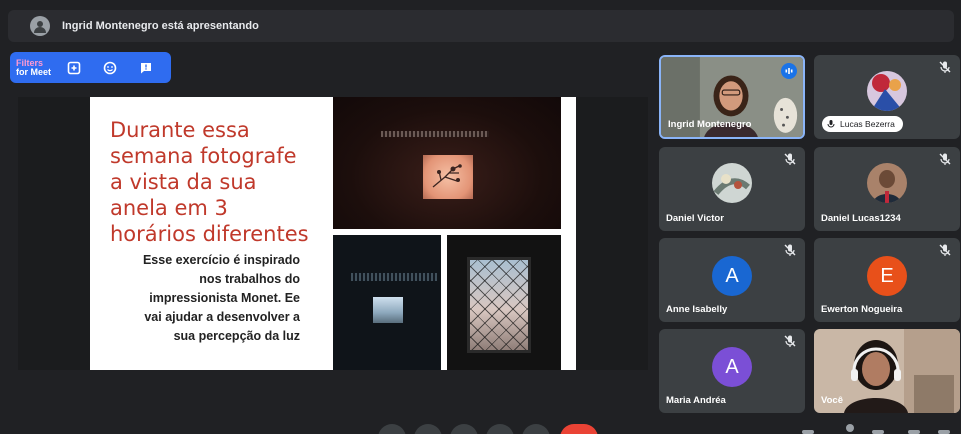 The image size is (961, 434). I want to click on presenter-avatar, so click(40, 26).